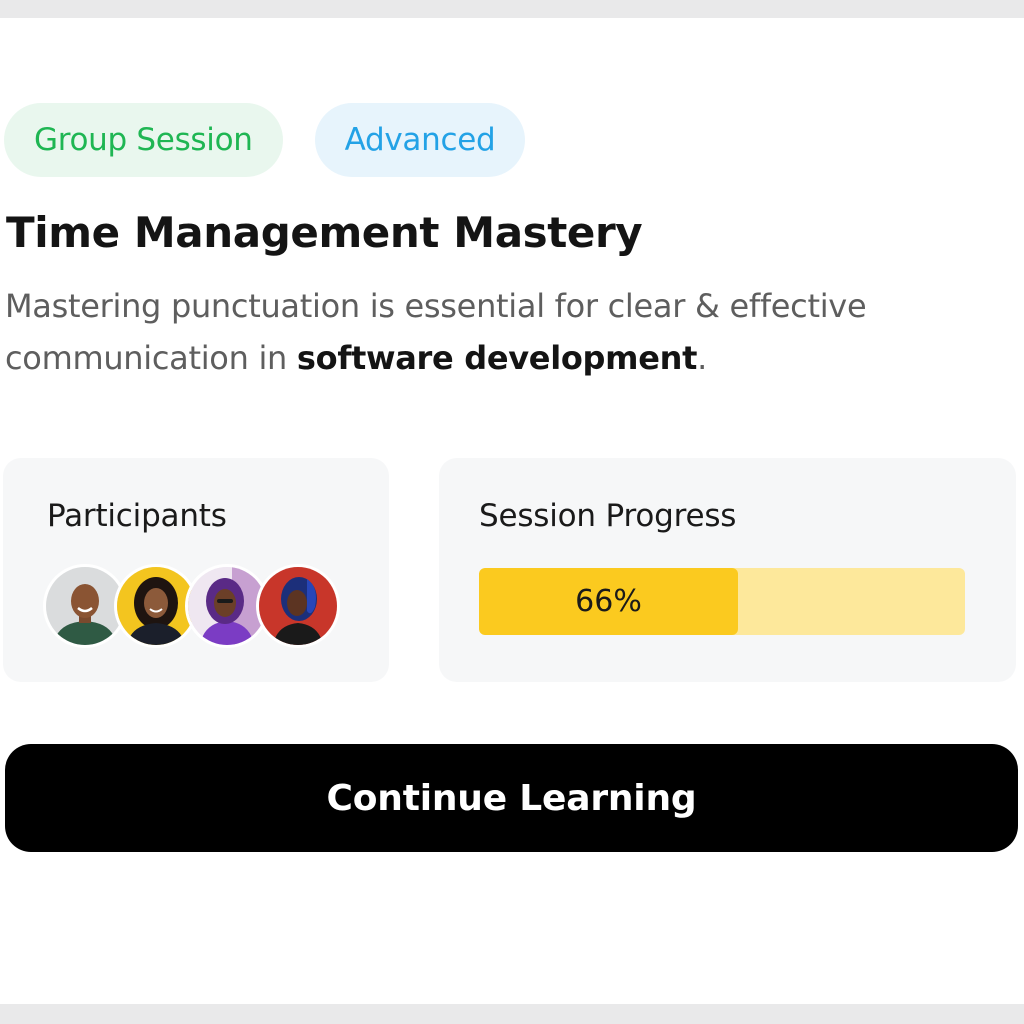 This screenshot has width=1024, height=1024. I want to click on progress-percent: 66%, so click(608, 601).